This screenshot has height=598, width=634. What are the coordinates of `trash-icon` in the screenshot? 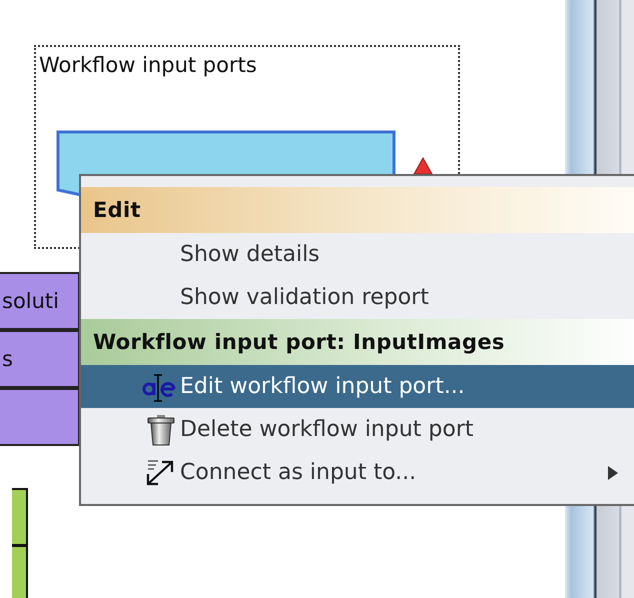 It's located at (161, 430).